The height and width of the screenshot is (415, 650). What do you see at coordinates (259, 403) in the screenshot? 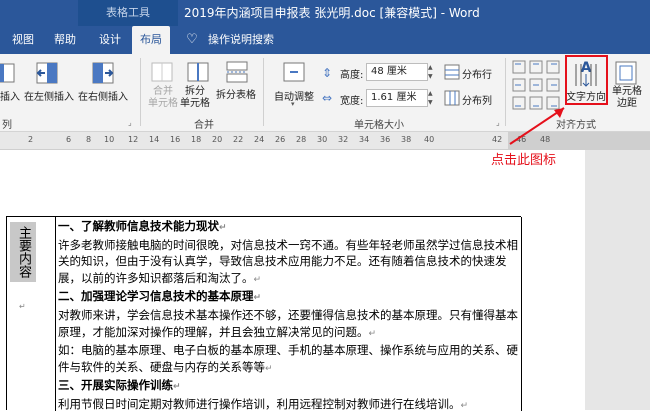
I see `paragraph-text: 利用节假日时间定期对教师进行操作培训，利用远程控制对教师进行在线培训。` at bounding box center [259, 403].